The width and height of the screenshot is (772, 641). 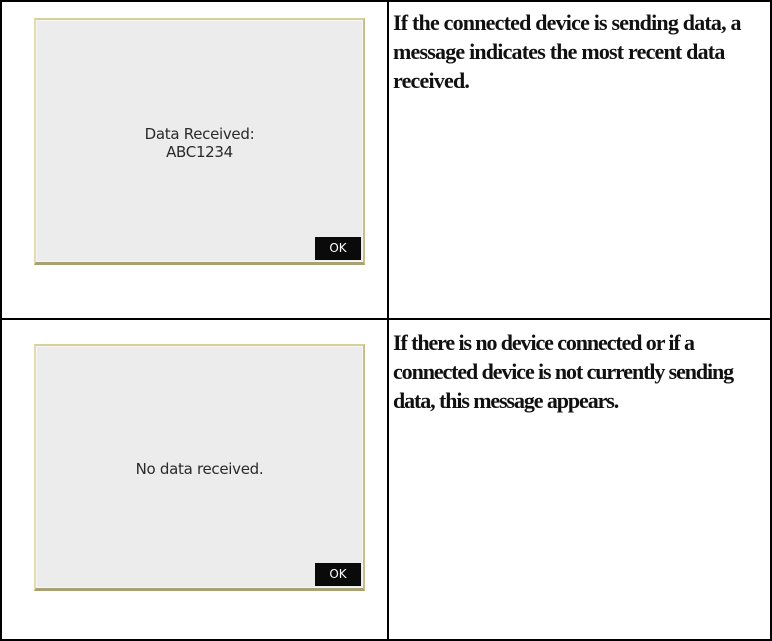 I want to click on screen-message: No data received., so click(x=199, y=469).